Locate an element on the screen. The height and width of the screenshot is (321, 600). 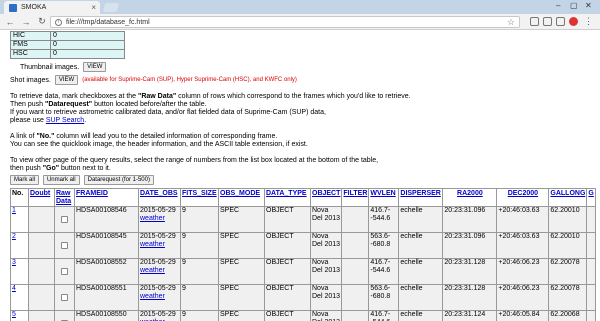
frame-detail-link: 5 is located at coordinates (14, 314).